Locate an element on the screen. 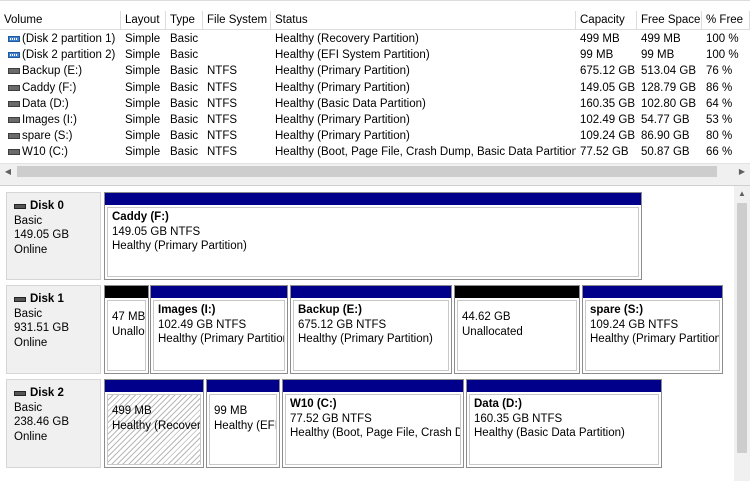 This screenshot has width=750, height=481. cell-free-space: 513.04 GB is located at coordinates (669, 71).